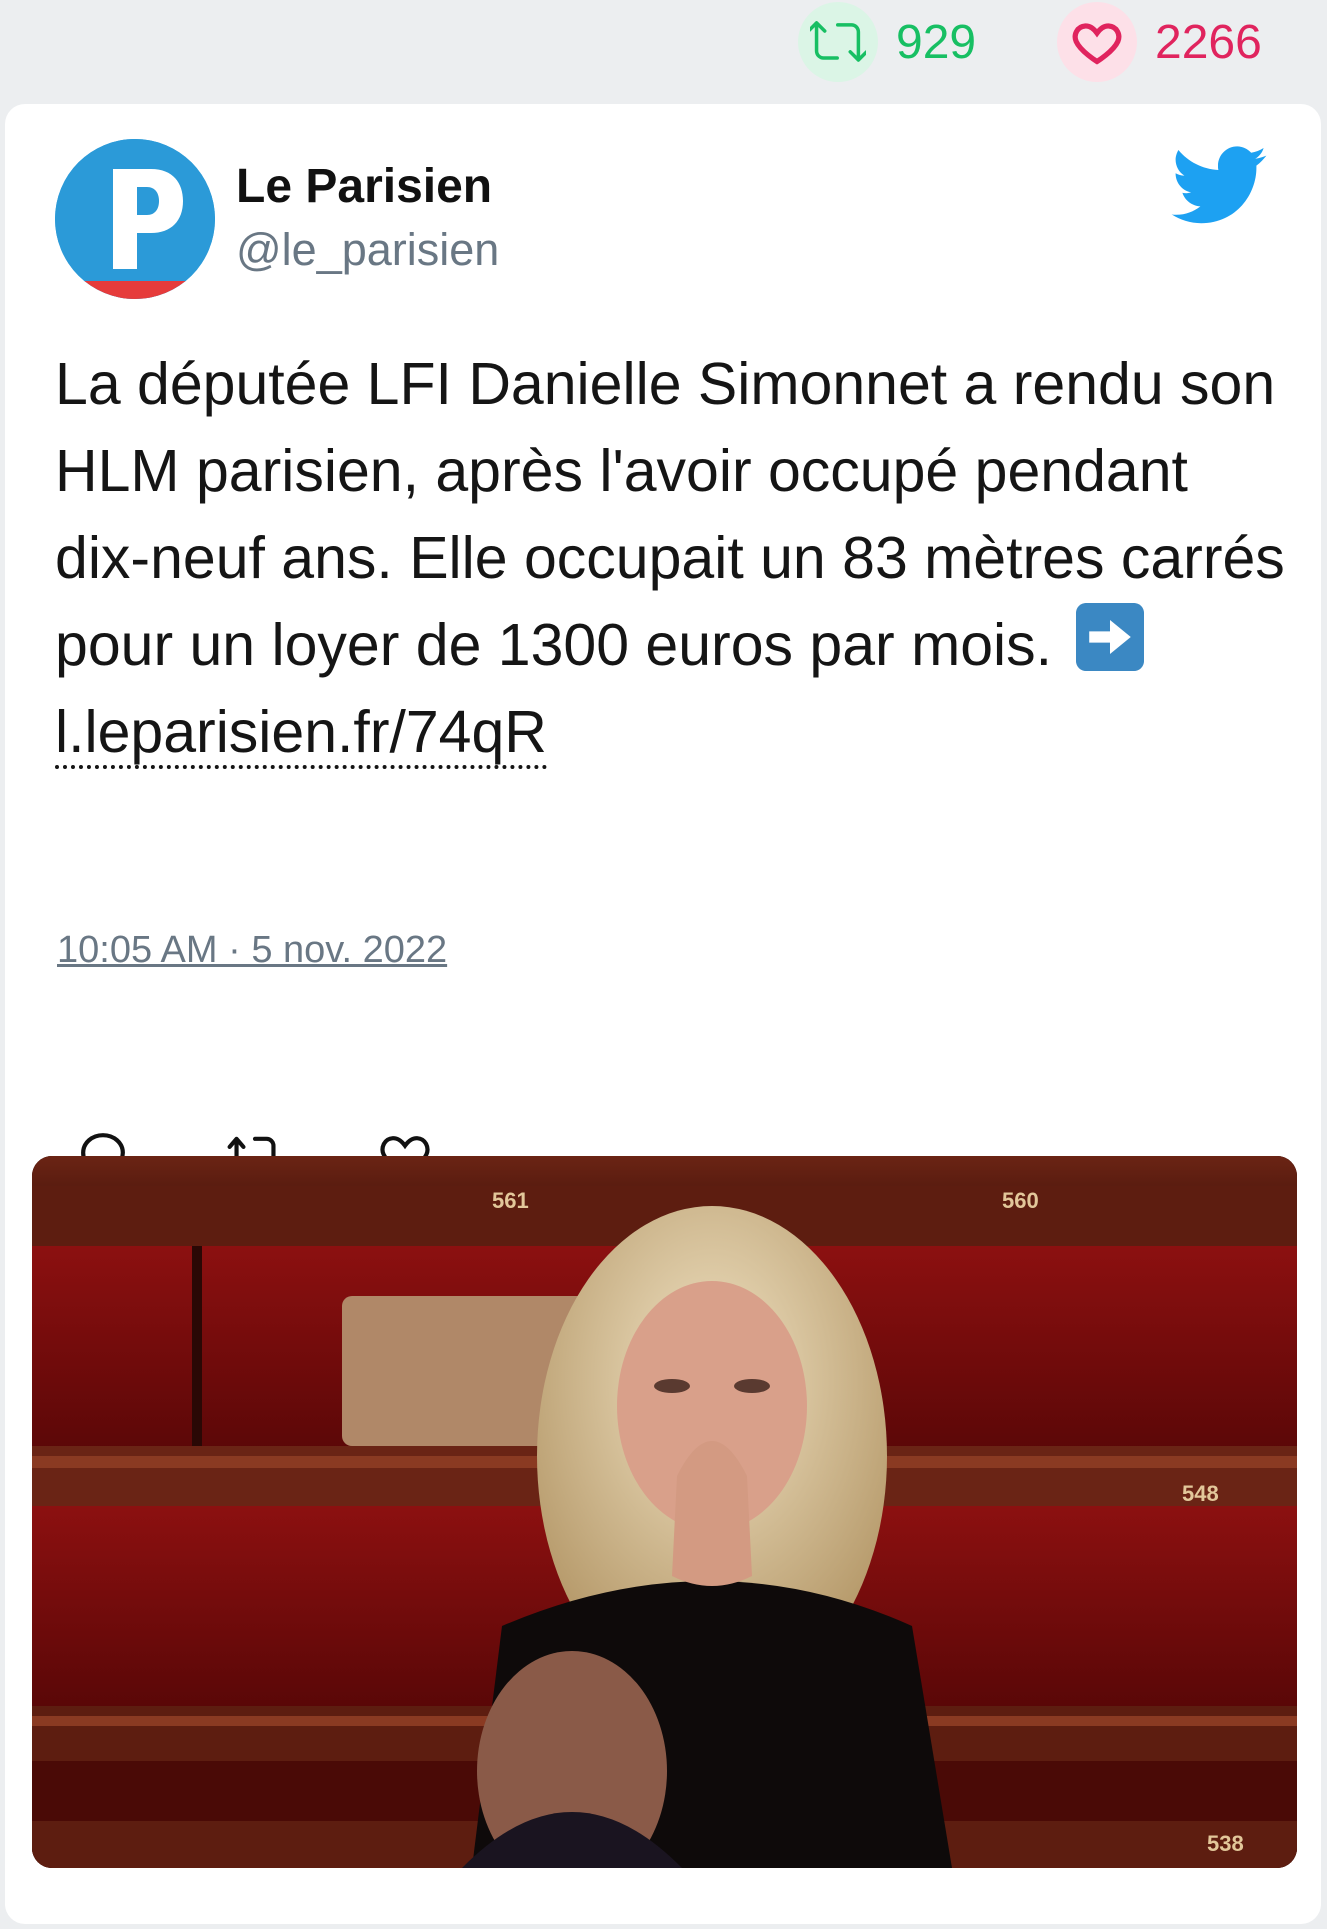 The height and width of the screenshot is (1929, 1327). Describe the element at coordinates (1225, 1843) in the screenshot. I see `seat-label-538: 538` at that location.